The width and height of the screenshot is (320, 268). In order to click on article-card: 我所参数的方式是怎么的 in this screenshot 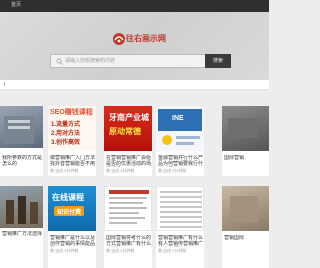, I will do `click(21, 141)`.